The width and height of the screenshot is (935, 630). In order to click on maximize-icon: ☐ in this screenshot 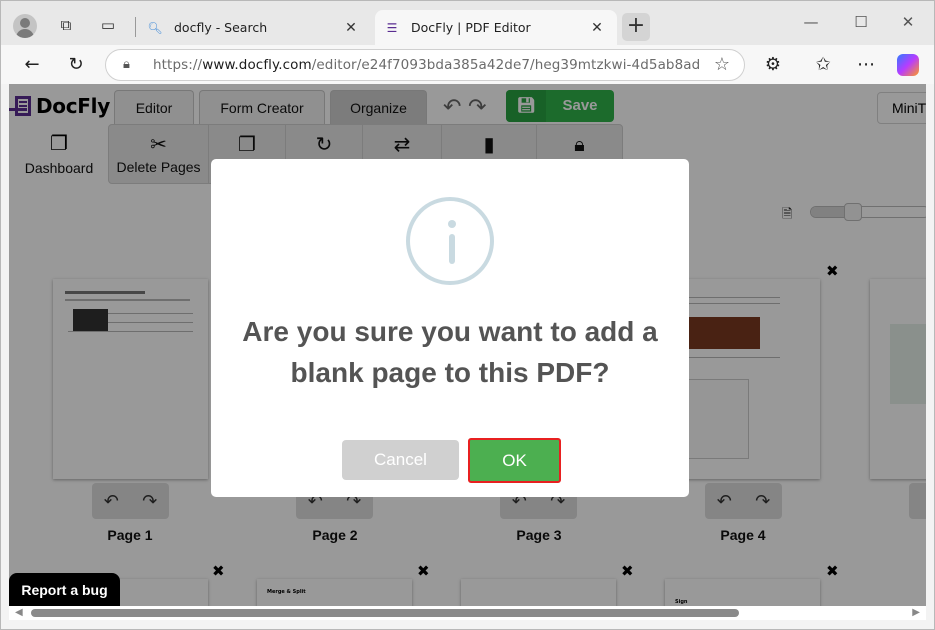, I will do `click(861, 22)`.